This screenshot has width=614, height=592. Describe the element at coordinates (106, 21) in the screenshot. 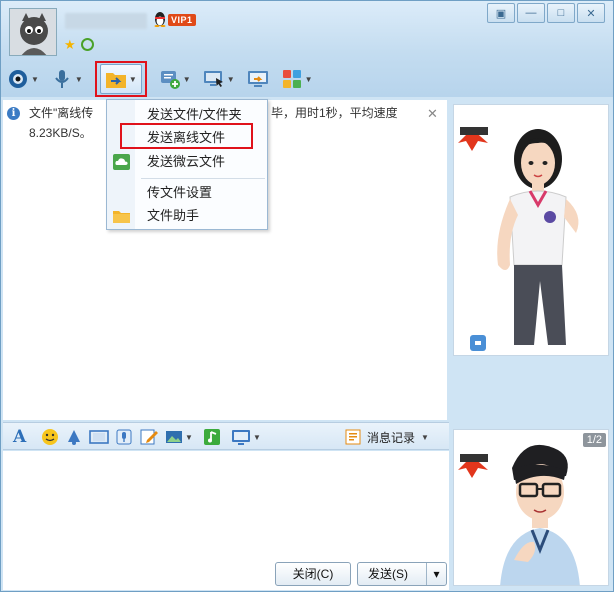

I see `nickname-redacted` at that location.